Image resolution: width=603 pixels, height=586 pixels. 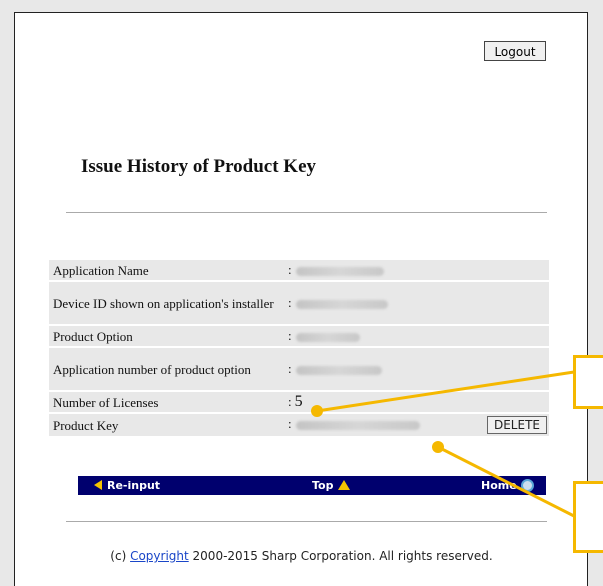 I want to click on annotation-arrows, so click(x=445, y=444).